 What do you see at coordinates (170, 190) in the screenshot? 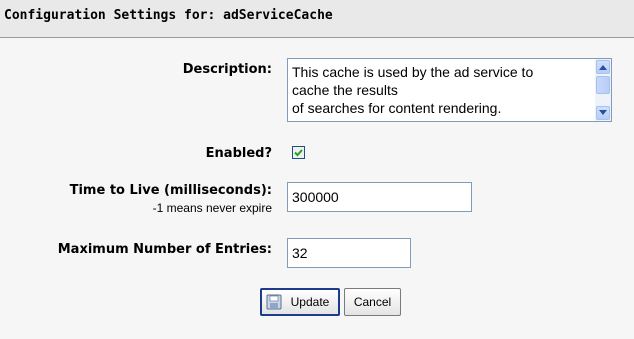
I see `ttl-label: Time to Live (milliseconds):` at bounding box center [170, 190].